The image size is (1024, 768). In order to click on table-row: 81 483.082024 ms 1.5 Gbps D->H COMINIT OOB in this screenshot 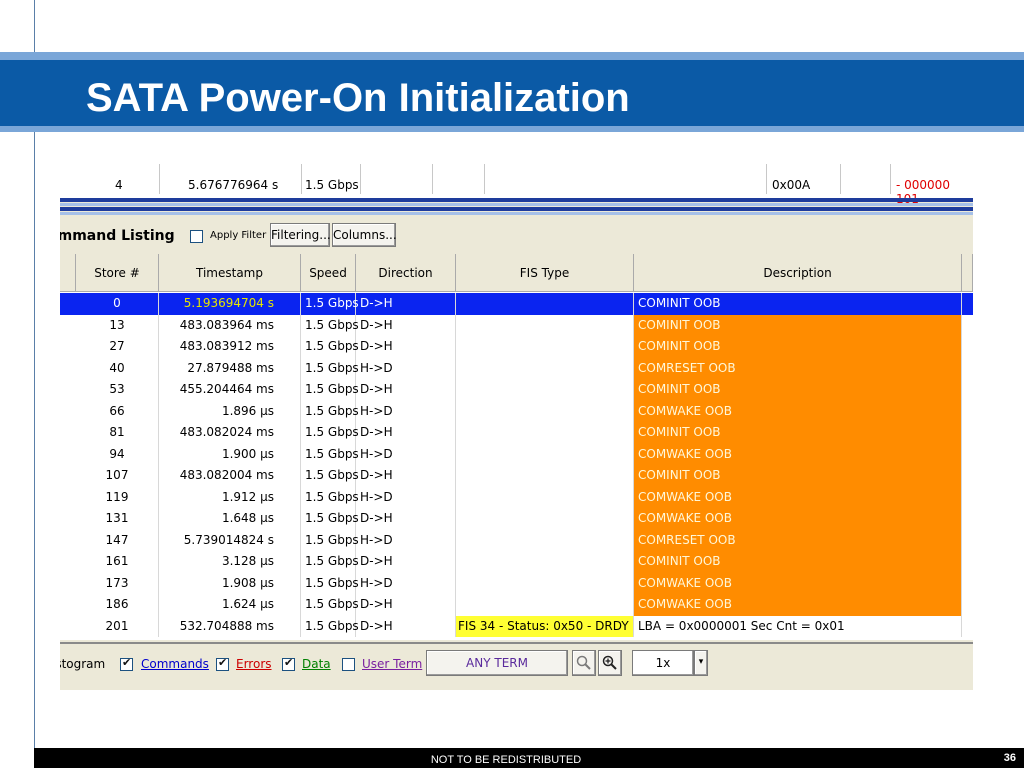, I will do `click(516, 433)`.